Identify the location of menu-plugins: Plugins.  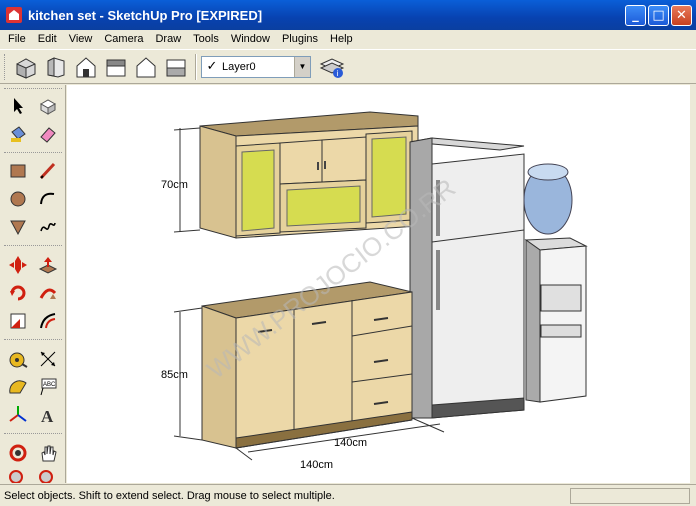
(300, 39).